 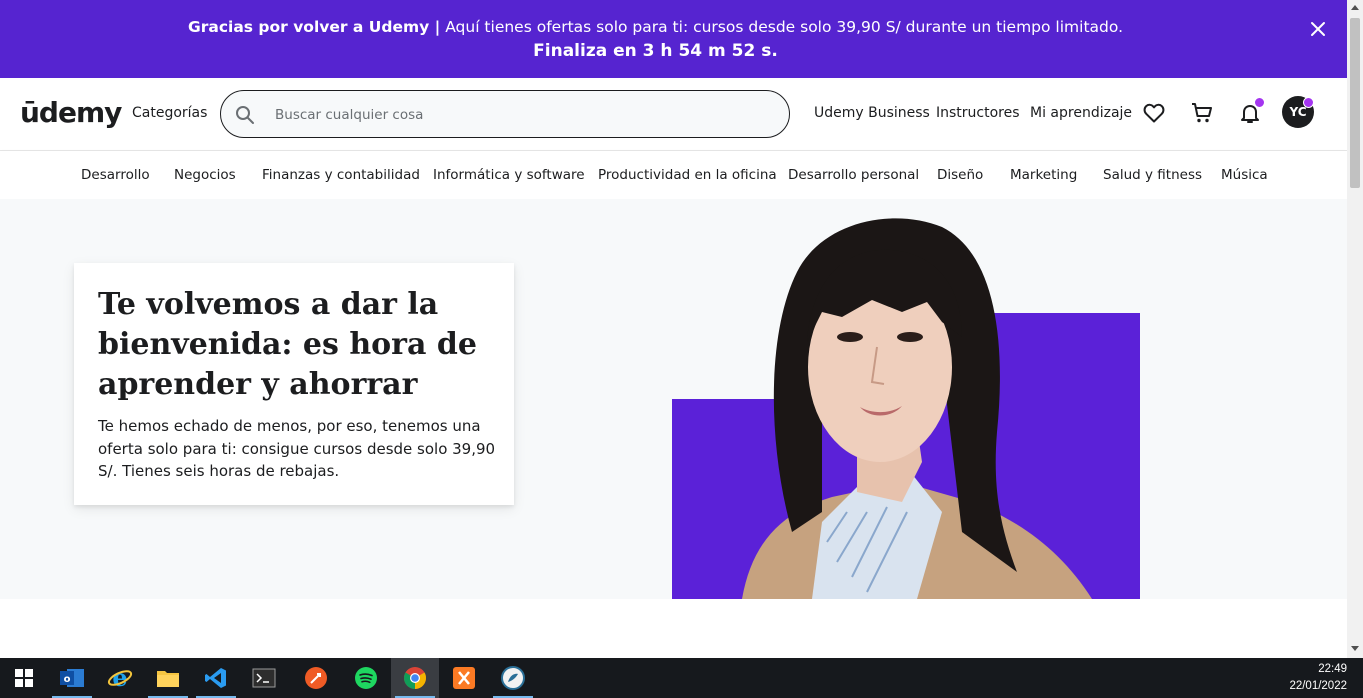 I want to click on clock-time: 22:49, so click(x=1332, y=669).